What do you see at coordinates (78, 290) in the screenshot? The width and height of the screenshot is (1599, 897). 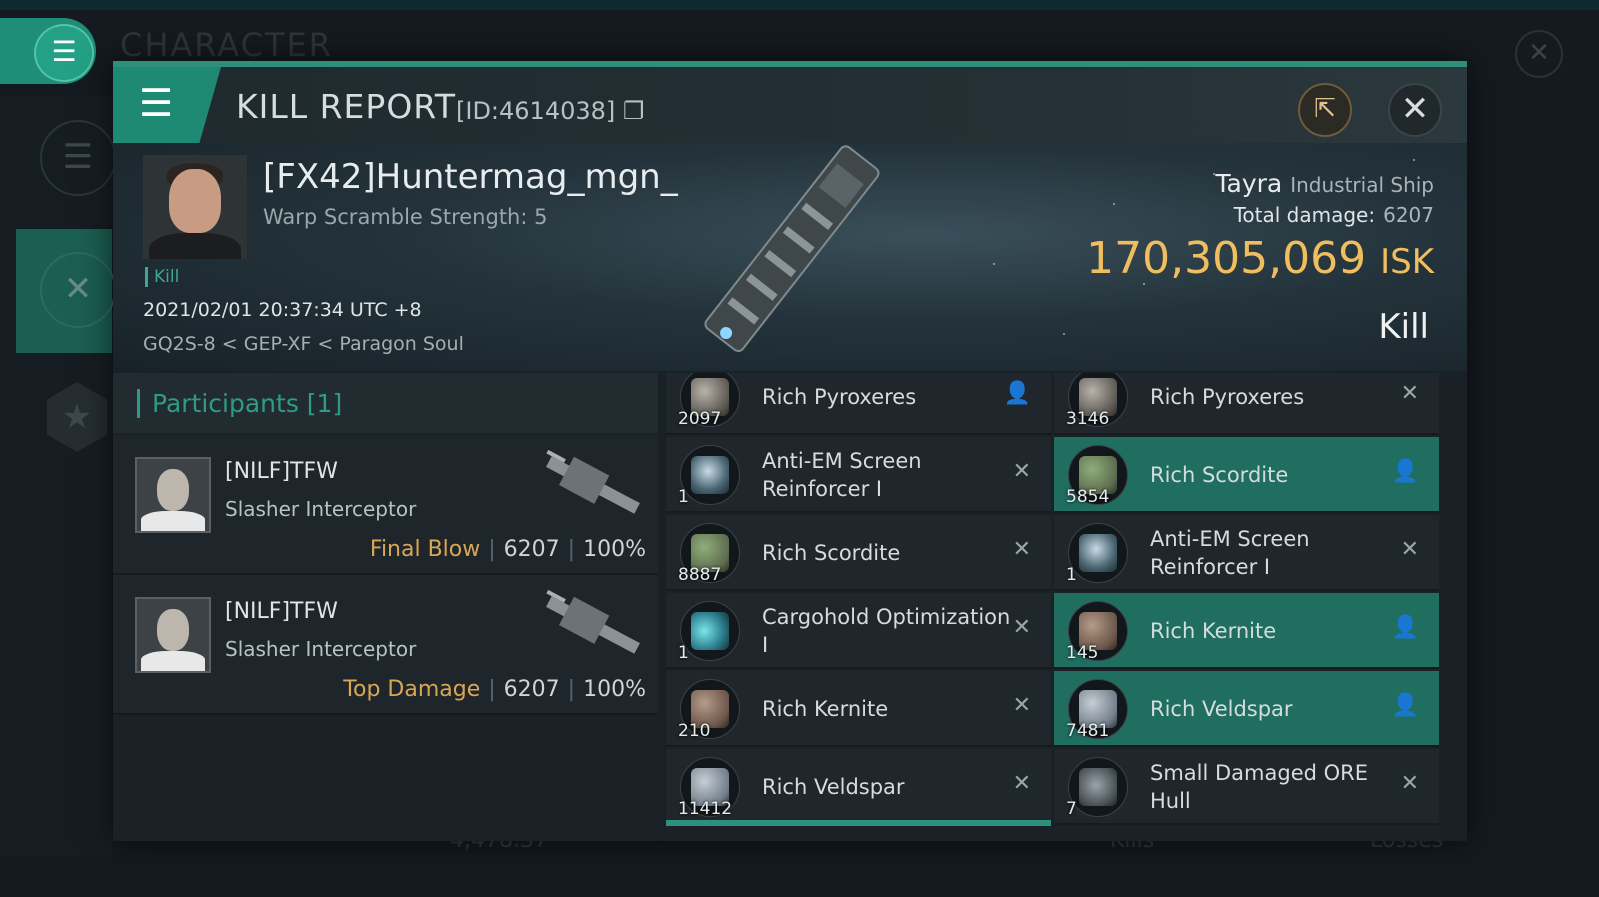 I see `background-combat-icon: ✕` at bounding box center [78, 290].